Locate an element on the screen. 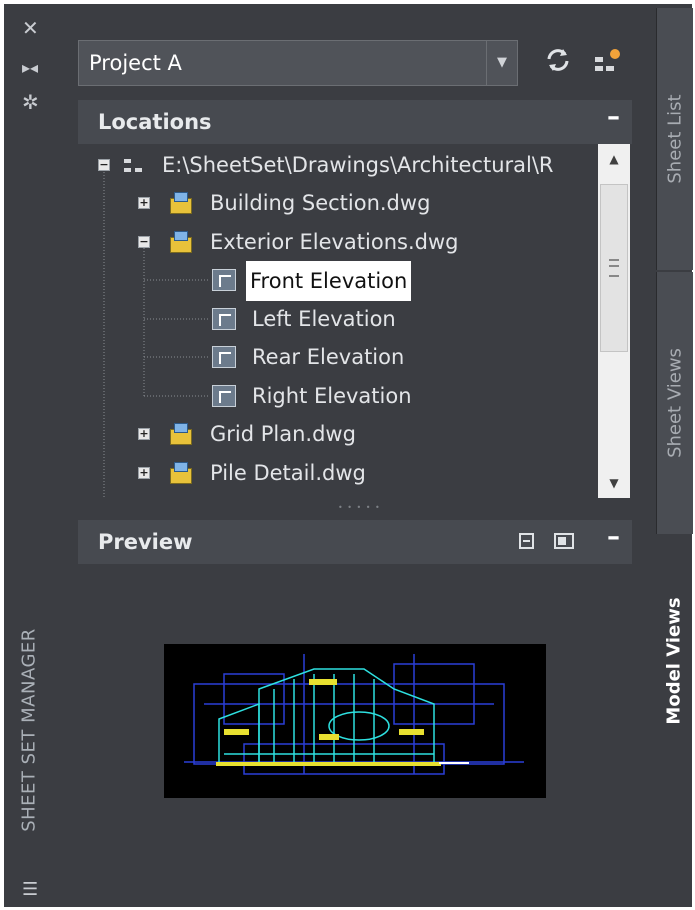 The height and width of the screenshot is (910, 695). sheet-set-glyph is located at coordinates (607, 60).